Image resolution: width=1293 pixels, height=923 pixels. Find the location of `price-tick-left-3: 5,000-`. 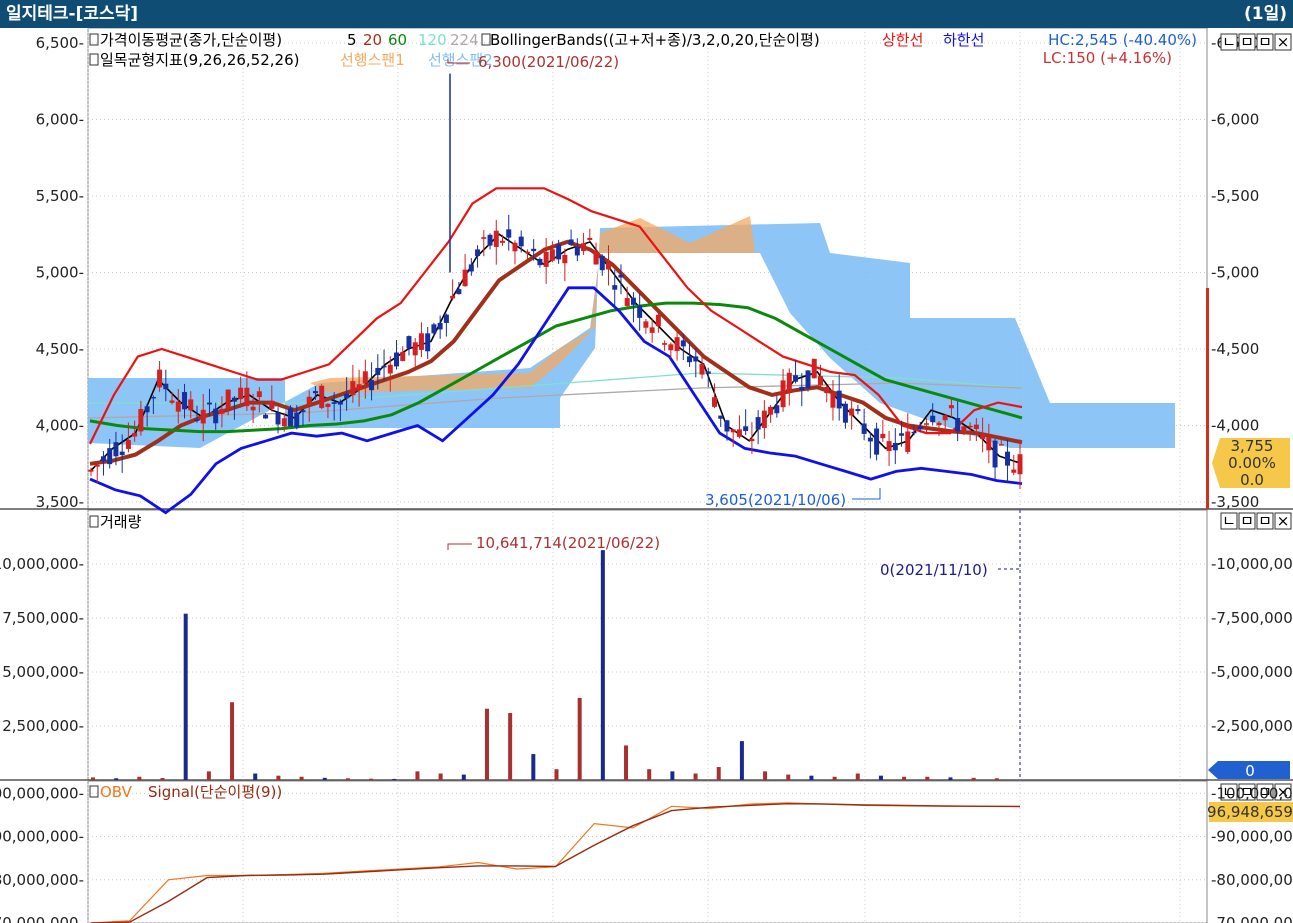

price-tick-left-3: 5,000- is located at coordinates (60, 273).